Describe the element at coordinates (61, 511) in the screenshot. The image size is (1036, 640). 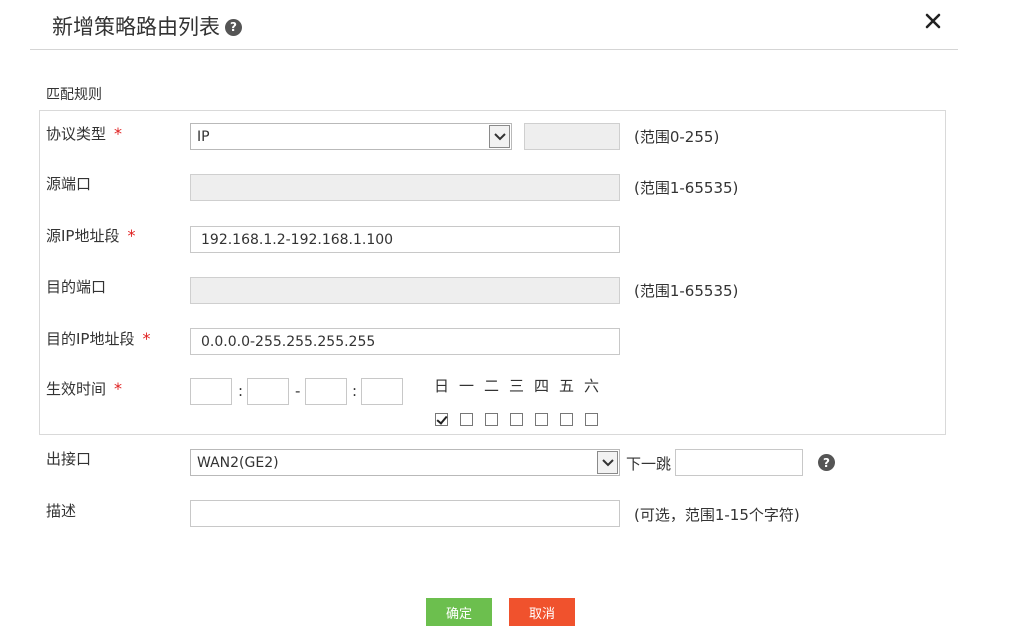
I see `description-label: 描述` at that location.